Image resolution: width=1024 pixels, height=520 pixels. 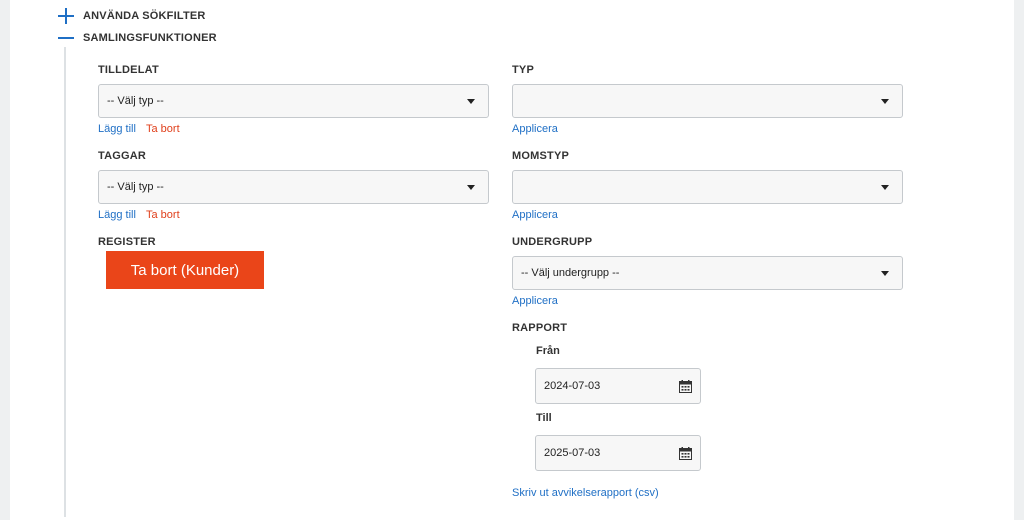 I want to click on filters-section-header: ANVÄNDA SÖKFILTER, so click(x=132, y=16).